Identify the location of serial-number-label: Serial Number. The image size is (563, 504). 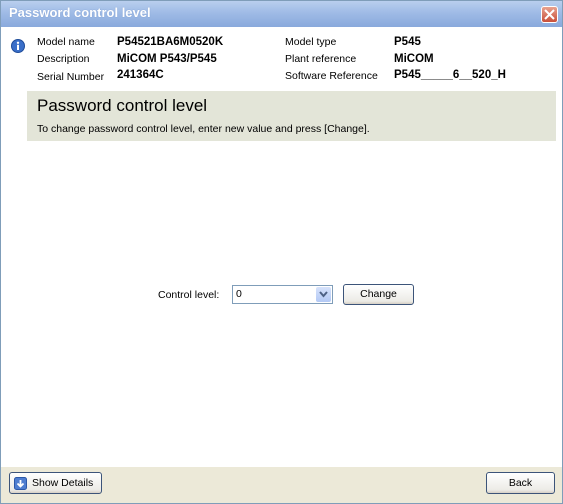
(71, 77).